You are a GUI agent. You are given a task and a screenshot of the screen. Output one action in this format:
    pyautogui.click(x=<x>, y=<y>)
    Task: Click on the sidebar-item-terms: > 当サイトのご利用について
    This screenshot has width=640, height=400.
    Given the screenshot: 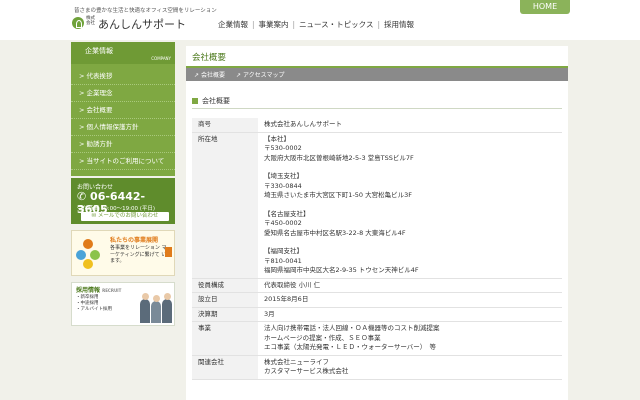 What is the action you would take?
    pyautogui.click(x=123, y=161)
    